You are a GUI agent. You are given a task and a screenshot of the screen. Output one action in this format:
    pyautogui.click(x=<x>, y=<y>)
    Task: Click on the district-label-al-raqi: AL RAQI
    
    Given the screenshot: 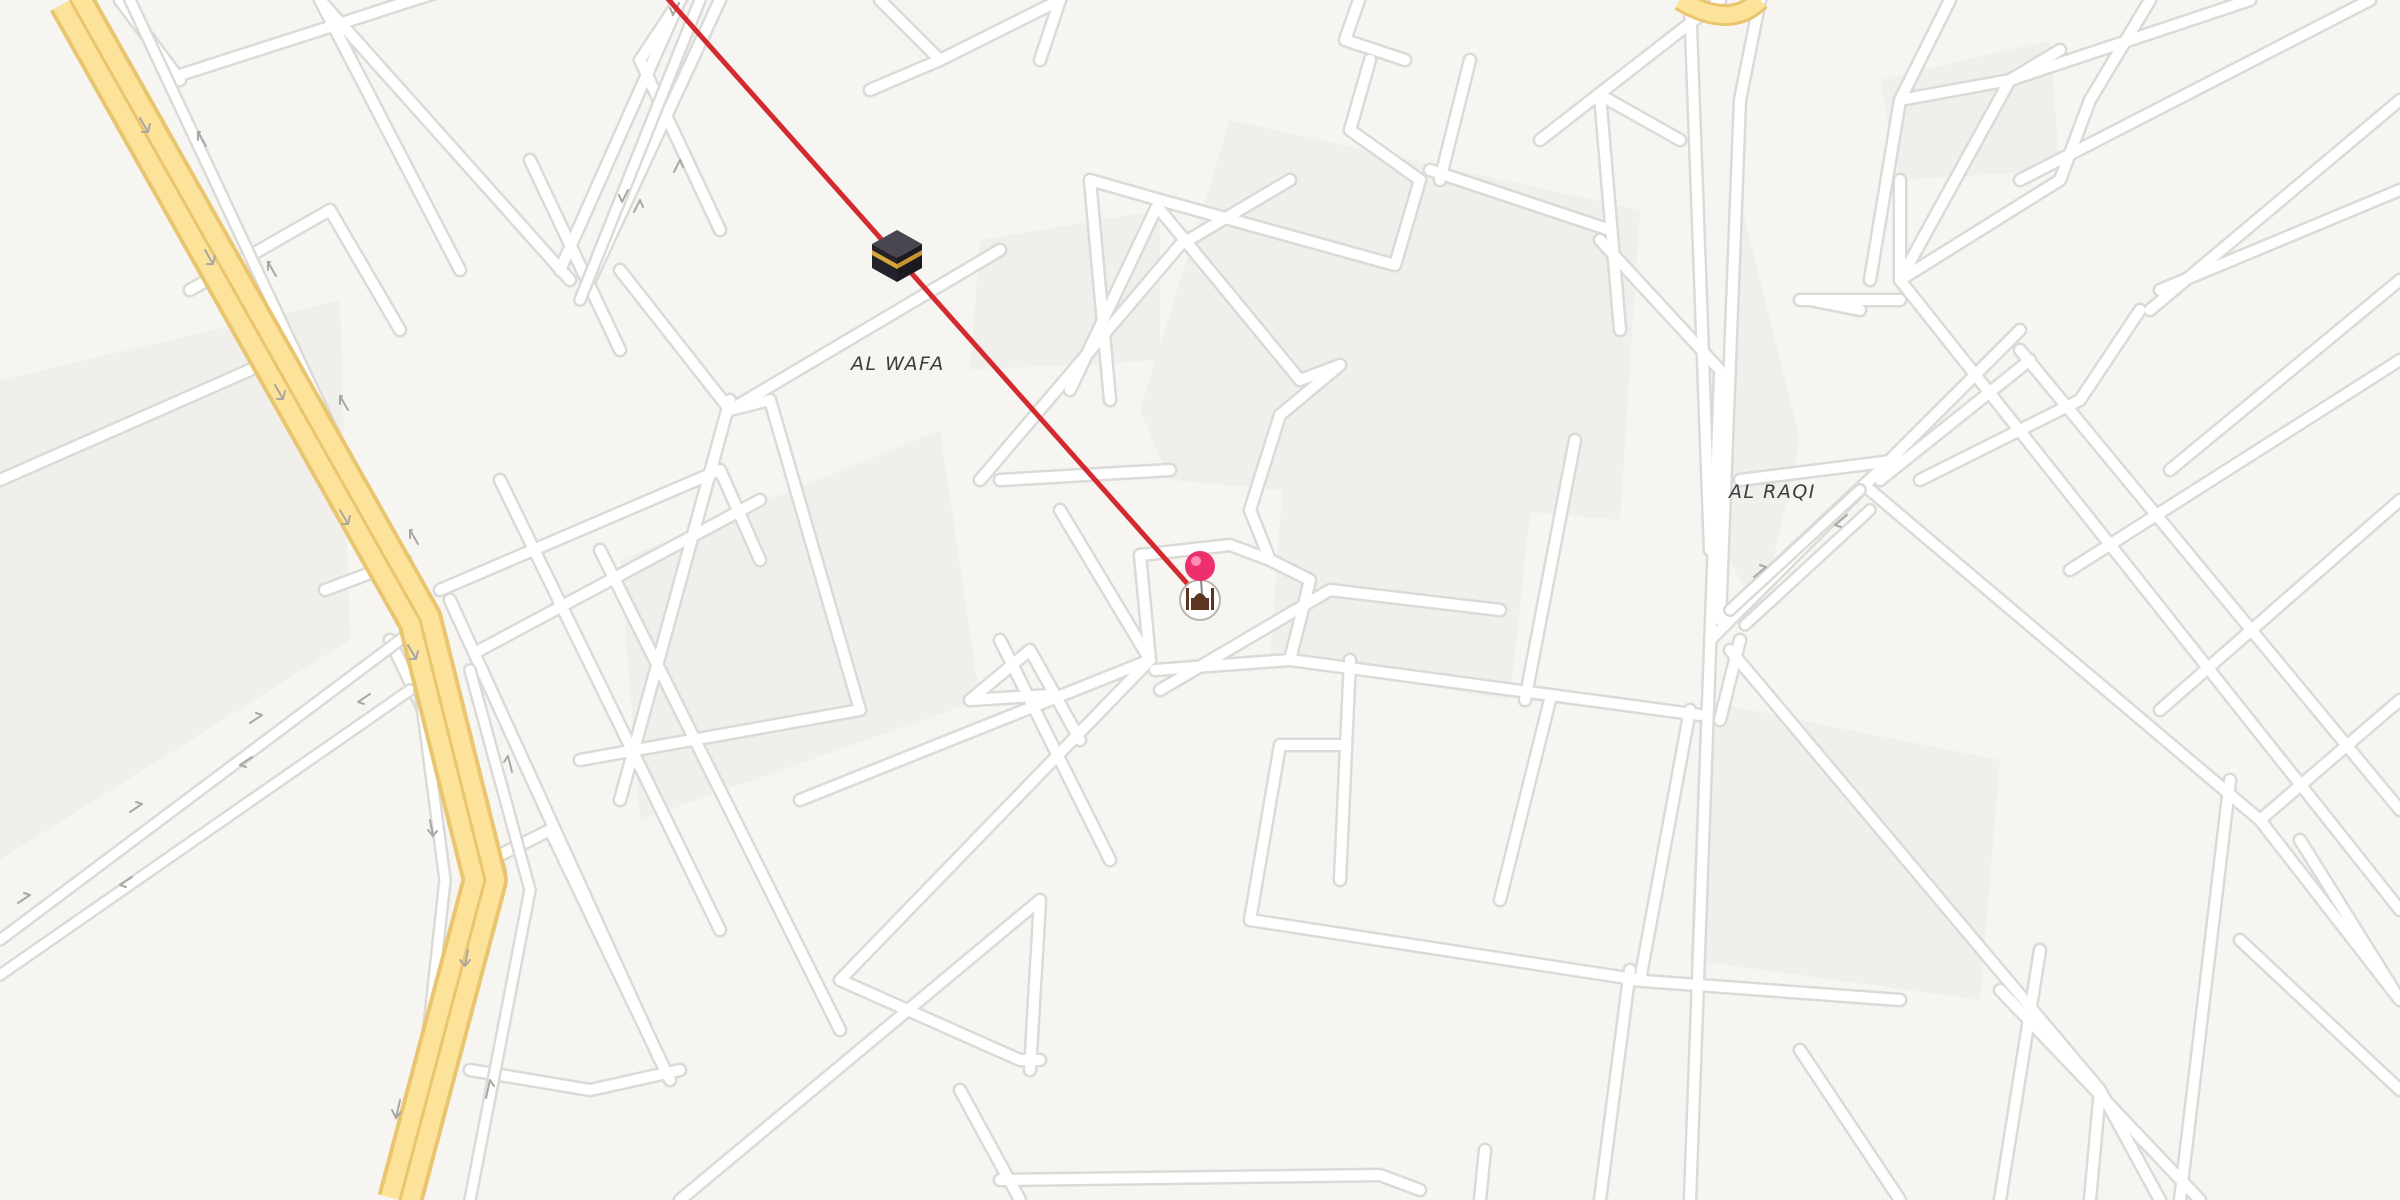 What is the action you would take?
    pyautogui.click(x=1772, y=492)
    